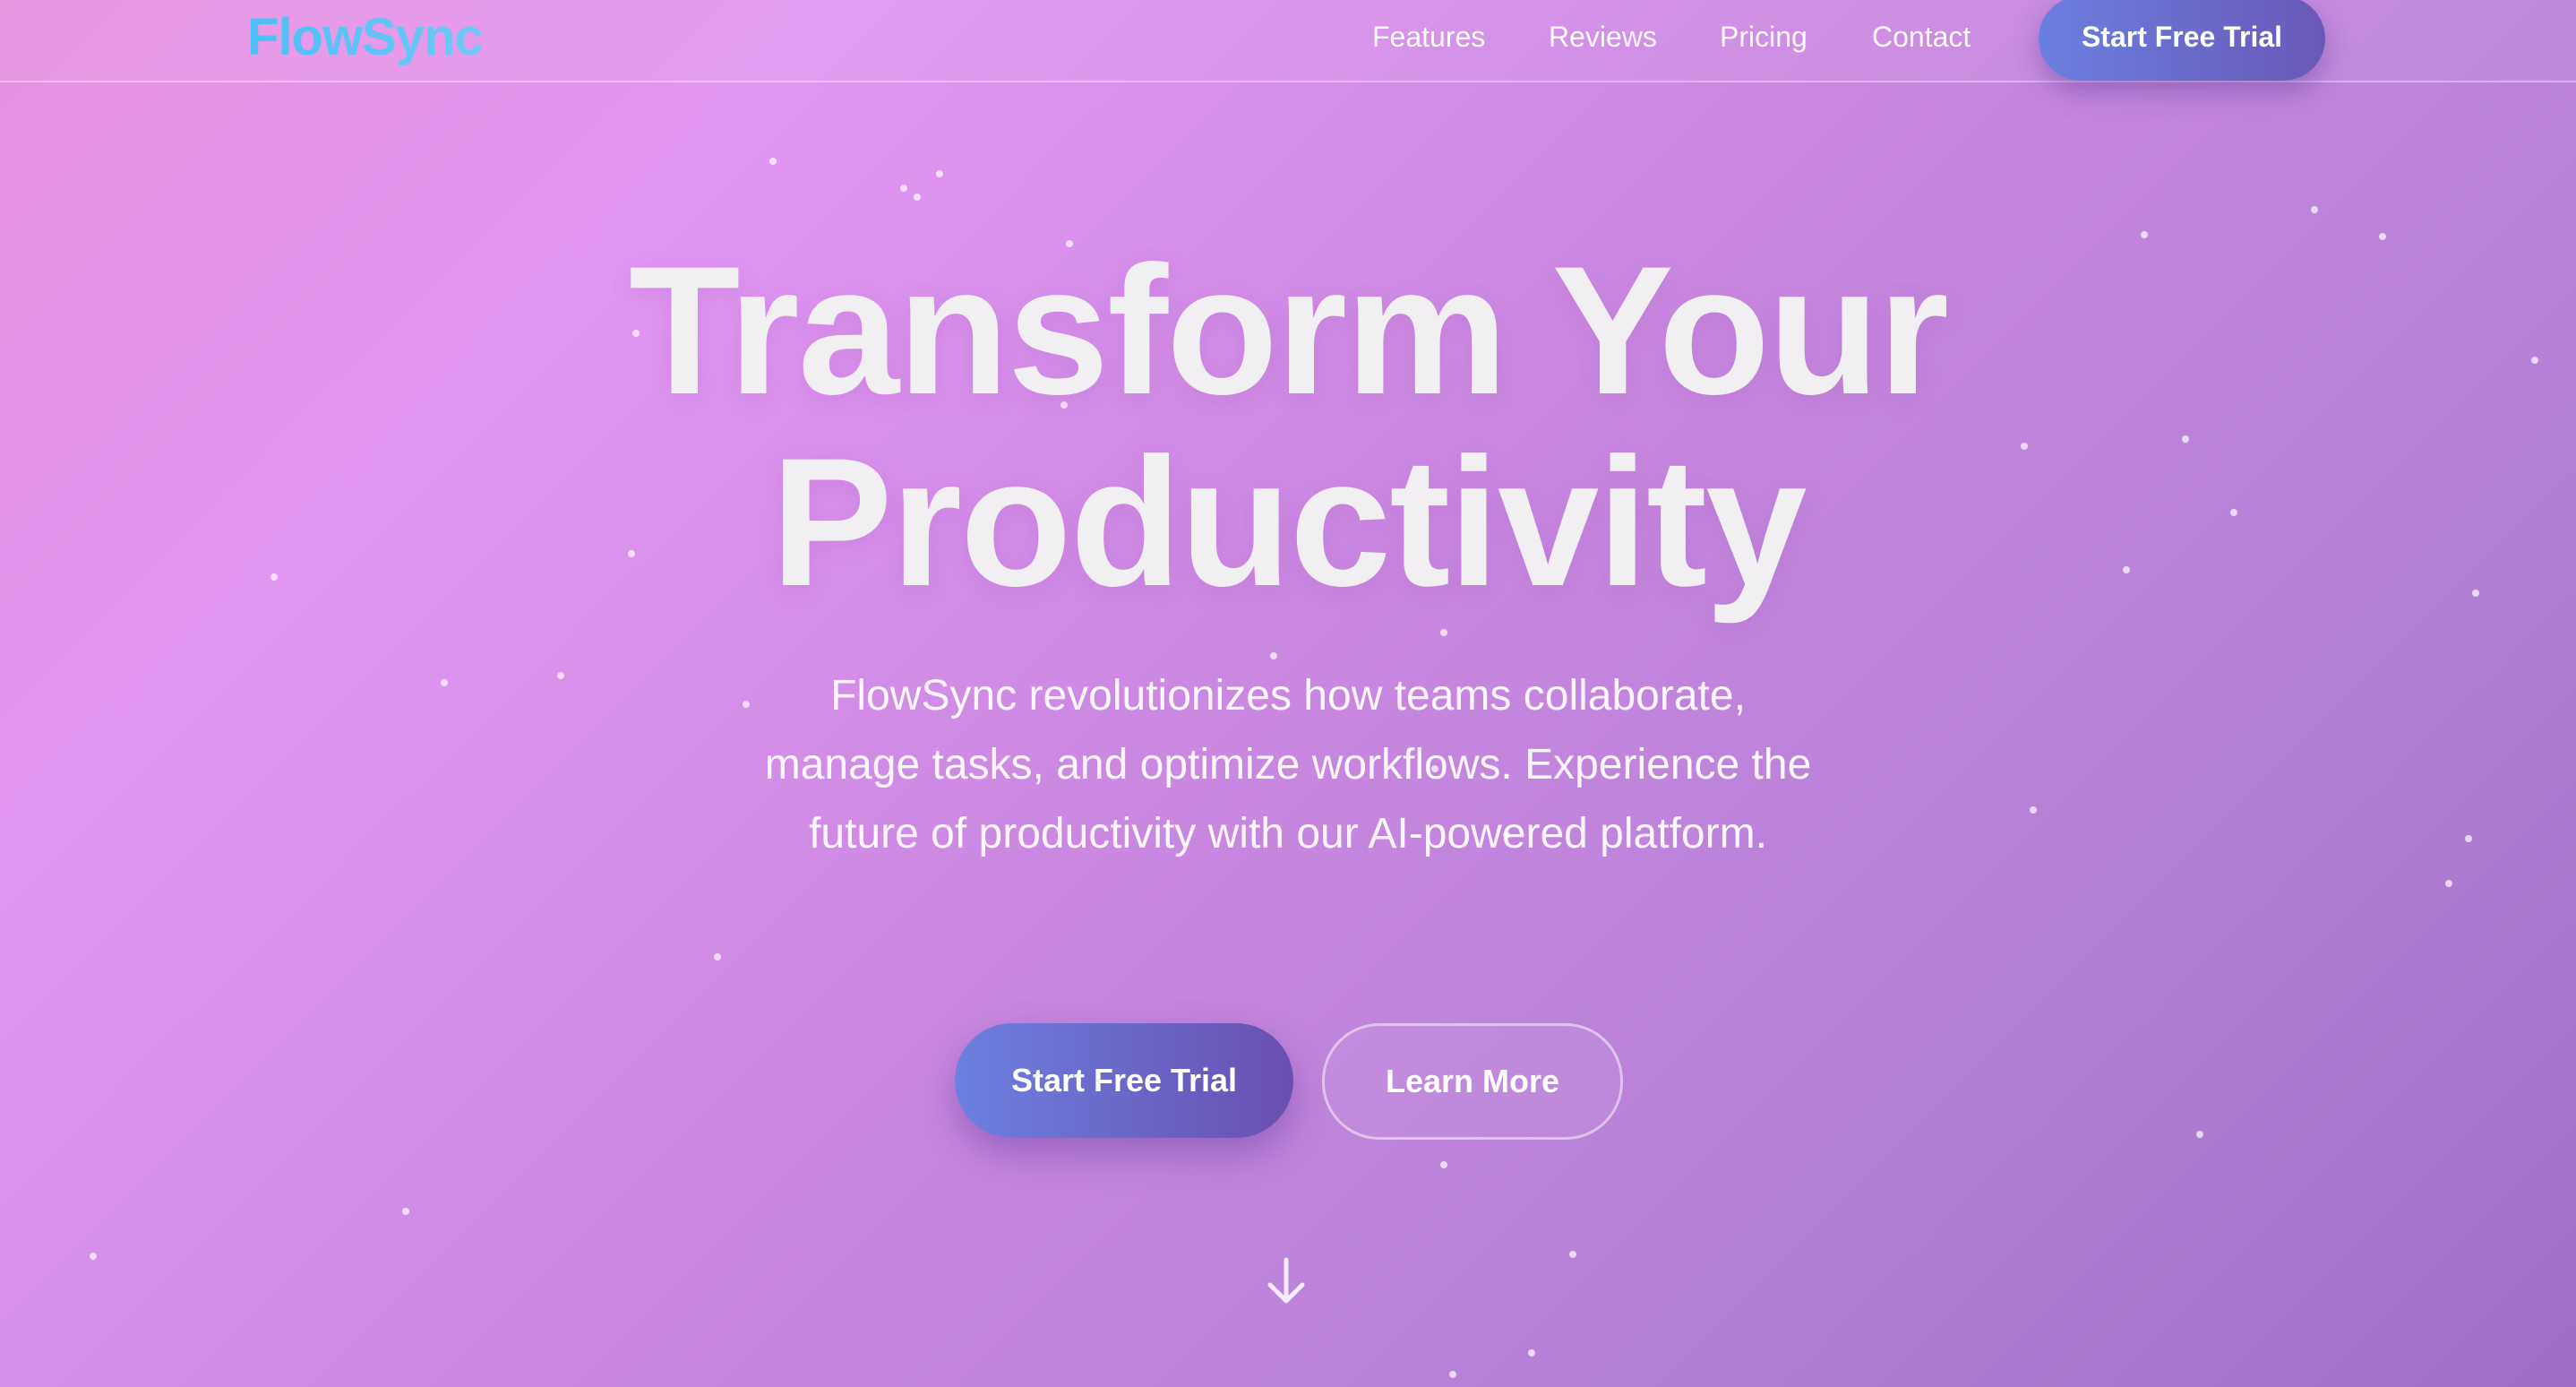 This screenshot has height=1387, width=2576. Describe the element at coordinates (1472, 1081) in the screenshot. I see `learn-more-button: Learn More` at that location.